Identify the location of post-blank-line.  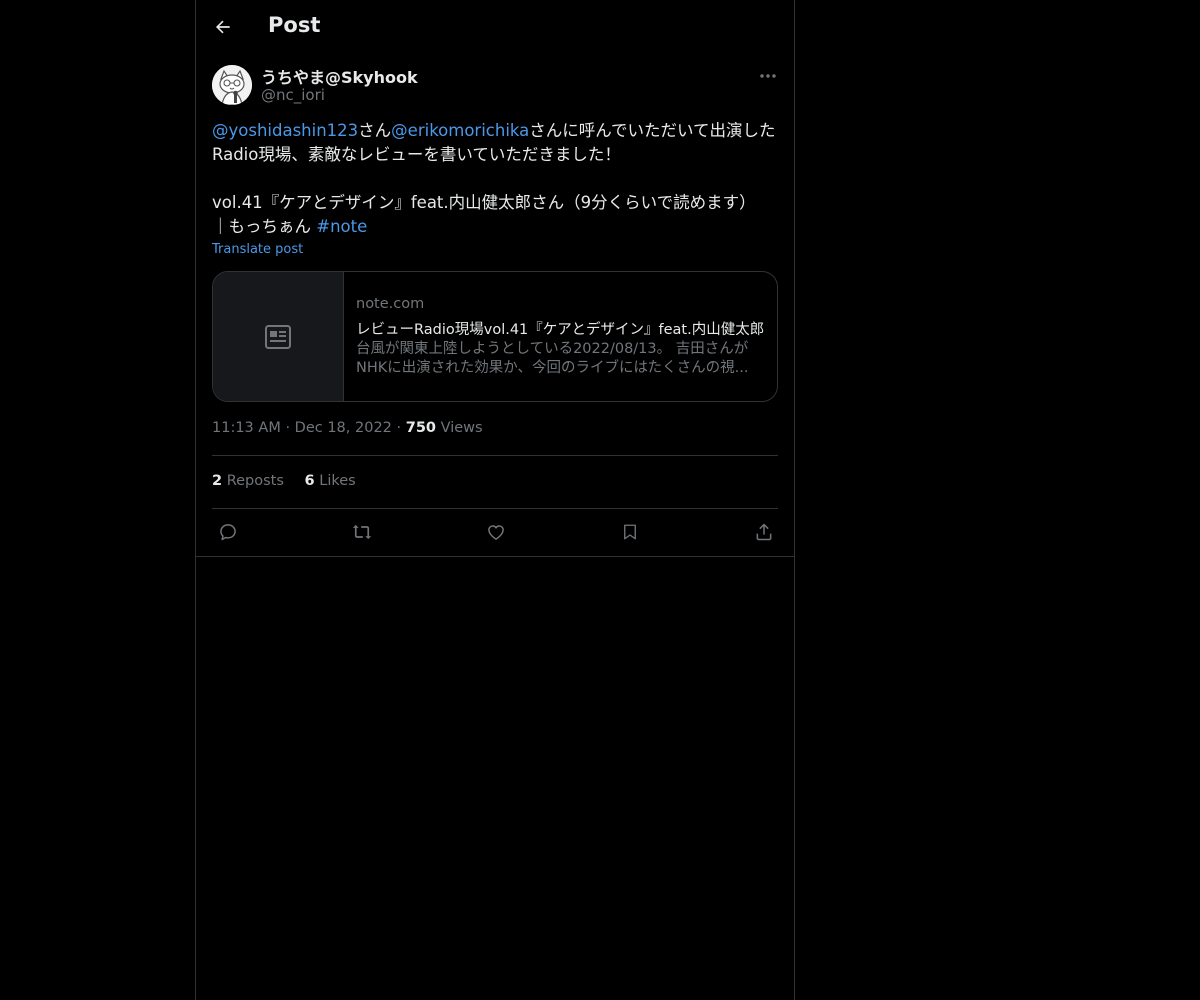
(497, 179).